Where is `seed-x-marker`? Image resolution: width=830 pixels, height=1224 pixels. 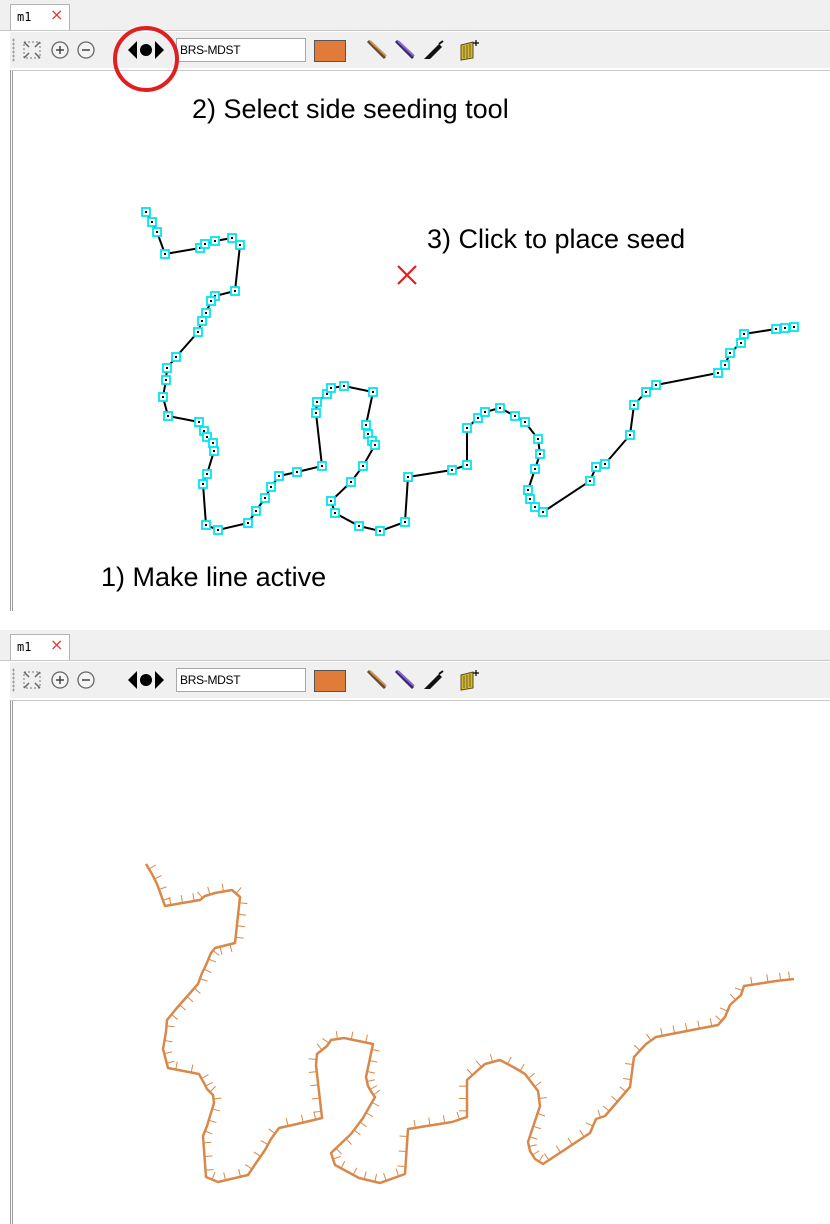 seed-x-marker is located at coordinates (407, 275).